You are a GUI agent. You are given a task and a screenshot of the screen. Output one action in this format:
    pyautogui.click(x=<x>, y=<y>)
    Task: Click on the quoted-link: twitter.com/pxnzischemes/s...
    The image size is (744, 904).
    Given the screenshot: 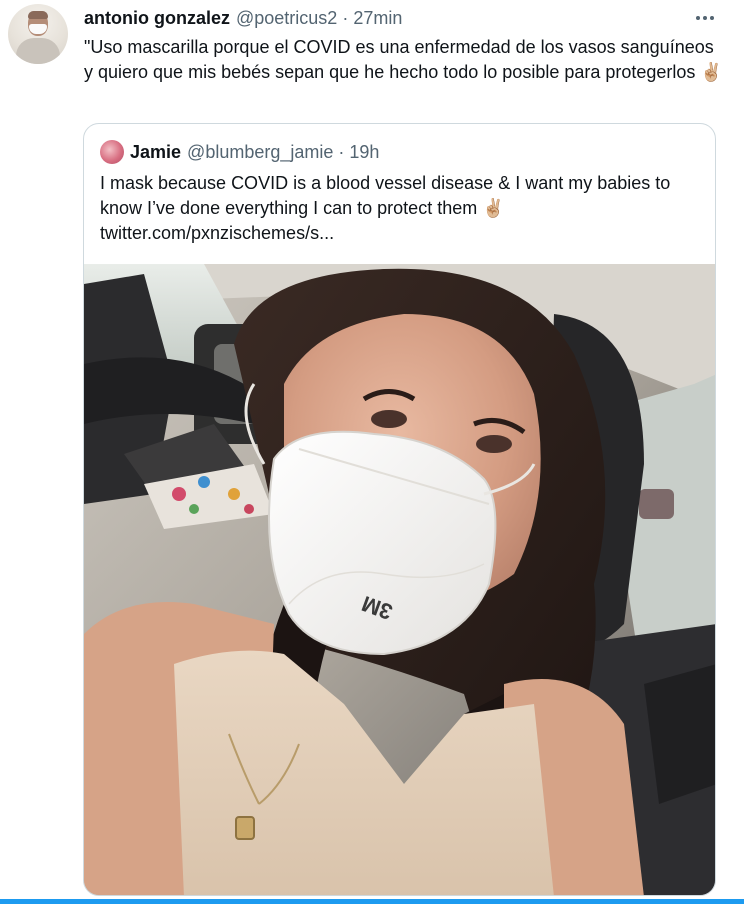 What is the action you would take?
    pyautogui.click(x=405, y=233)
    